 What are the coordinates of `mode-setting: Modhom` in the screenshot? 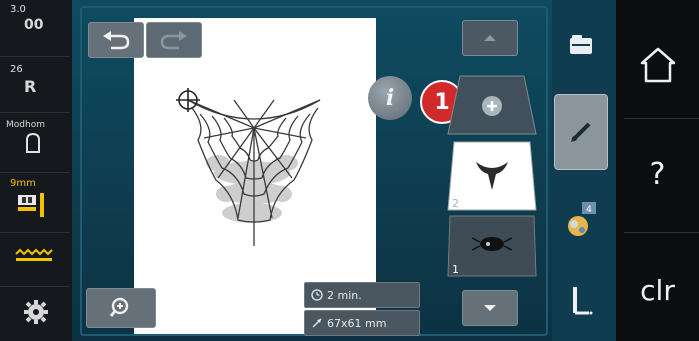 It's located at (35, 137).